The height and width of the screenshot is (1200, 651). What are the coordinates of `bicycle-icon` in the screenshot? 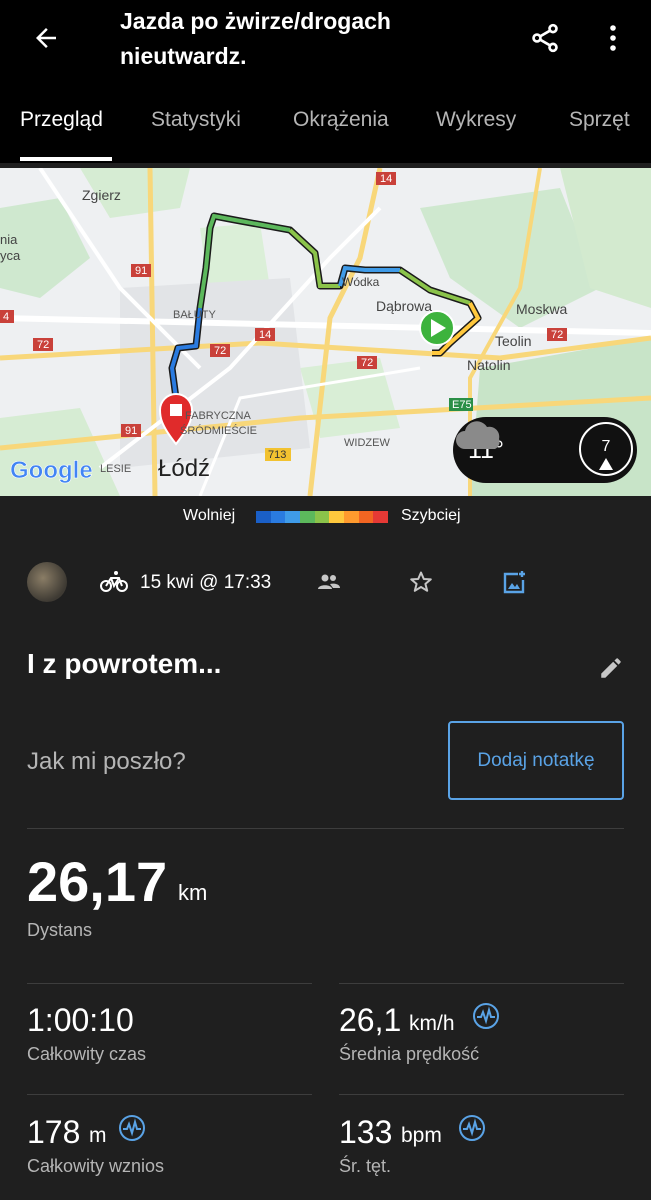 It's located at (114, 581).